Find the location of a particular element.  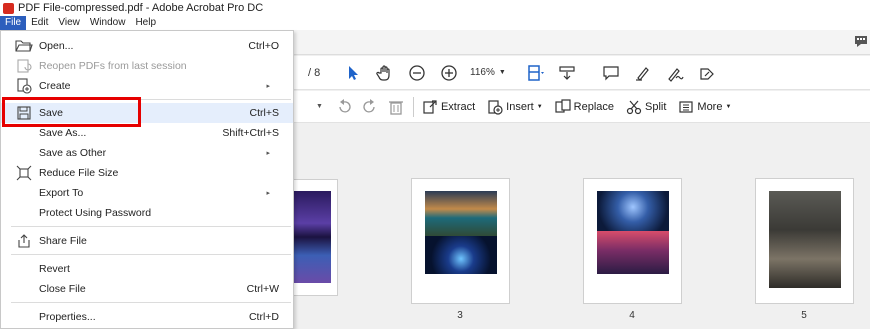

insert-button: Insert ▼ is located at coordinates (515, 107).